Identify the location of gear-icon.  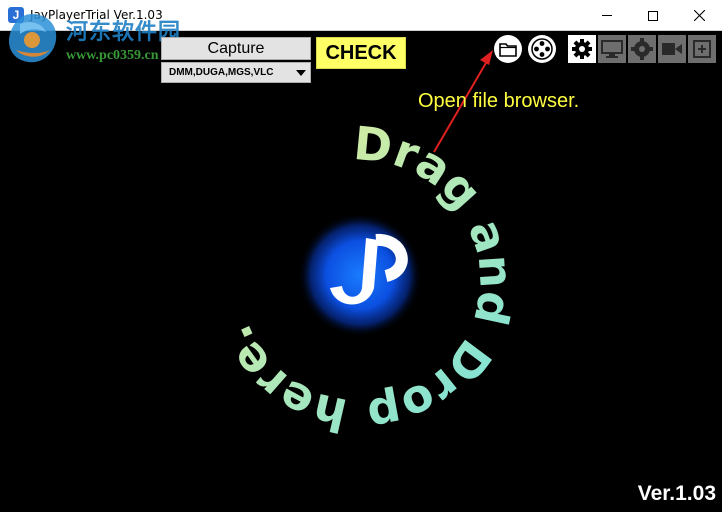
(582, 49).